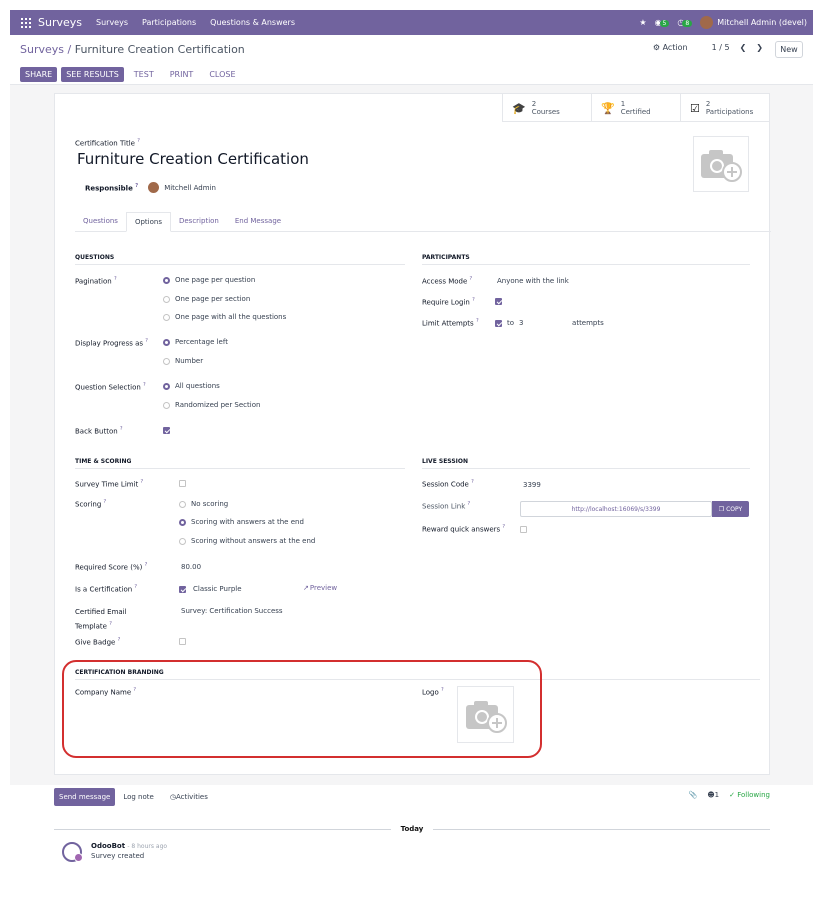  What do you see at coordinates (100, 221) in the screenshot?
I see `tab-questions: Questions` at bounding box center [100, 221].